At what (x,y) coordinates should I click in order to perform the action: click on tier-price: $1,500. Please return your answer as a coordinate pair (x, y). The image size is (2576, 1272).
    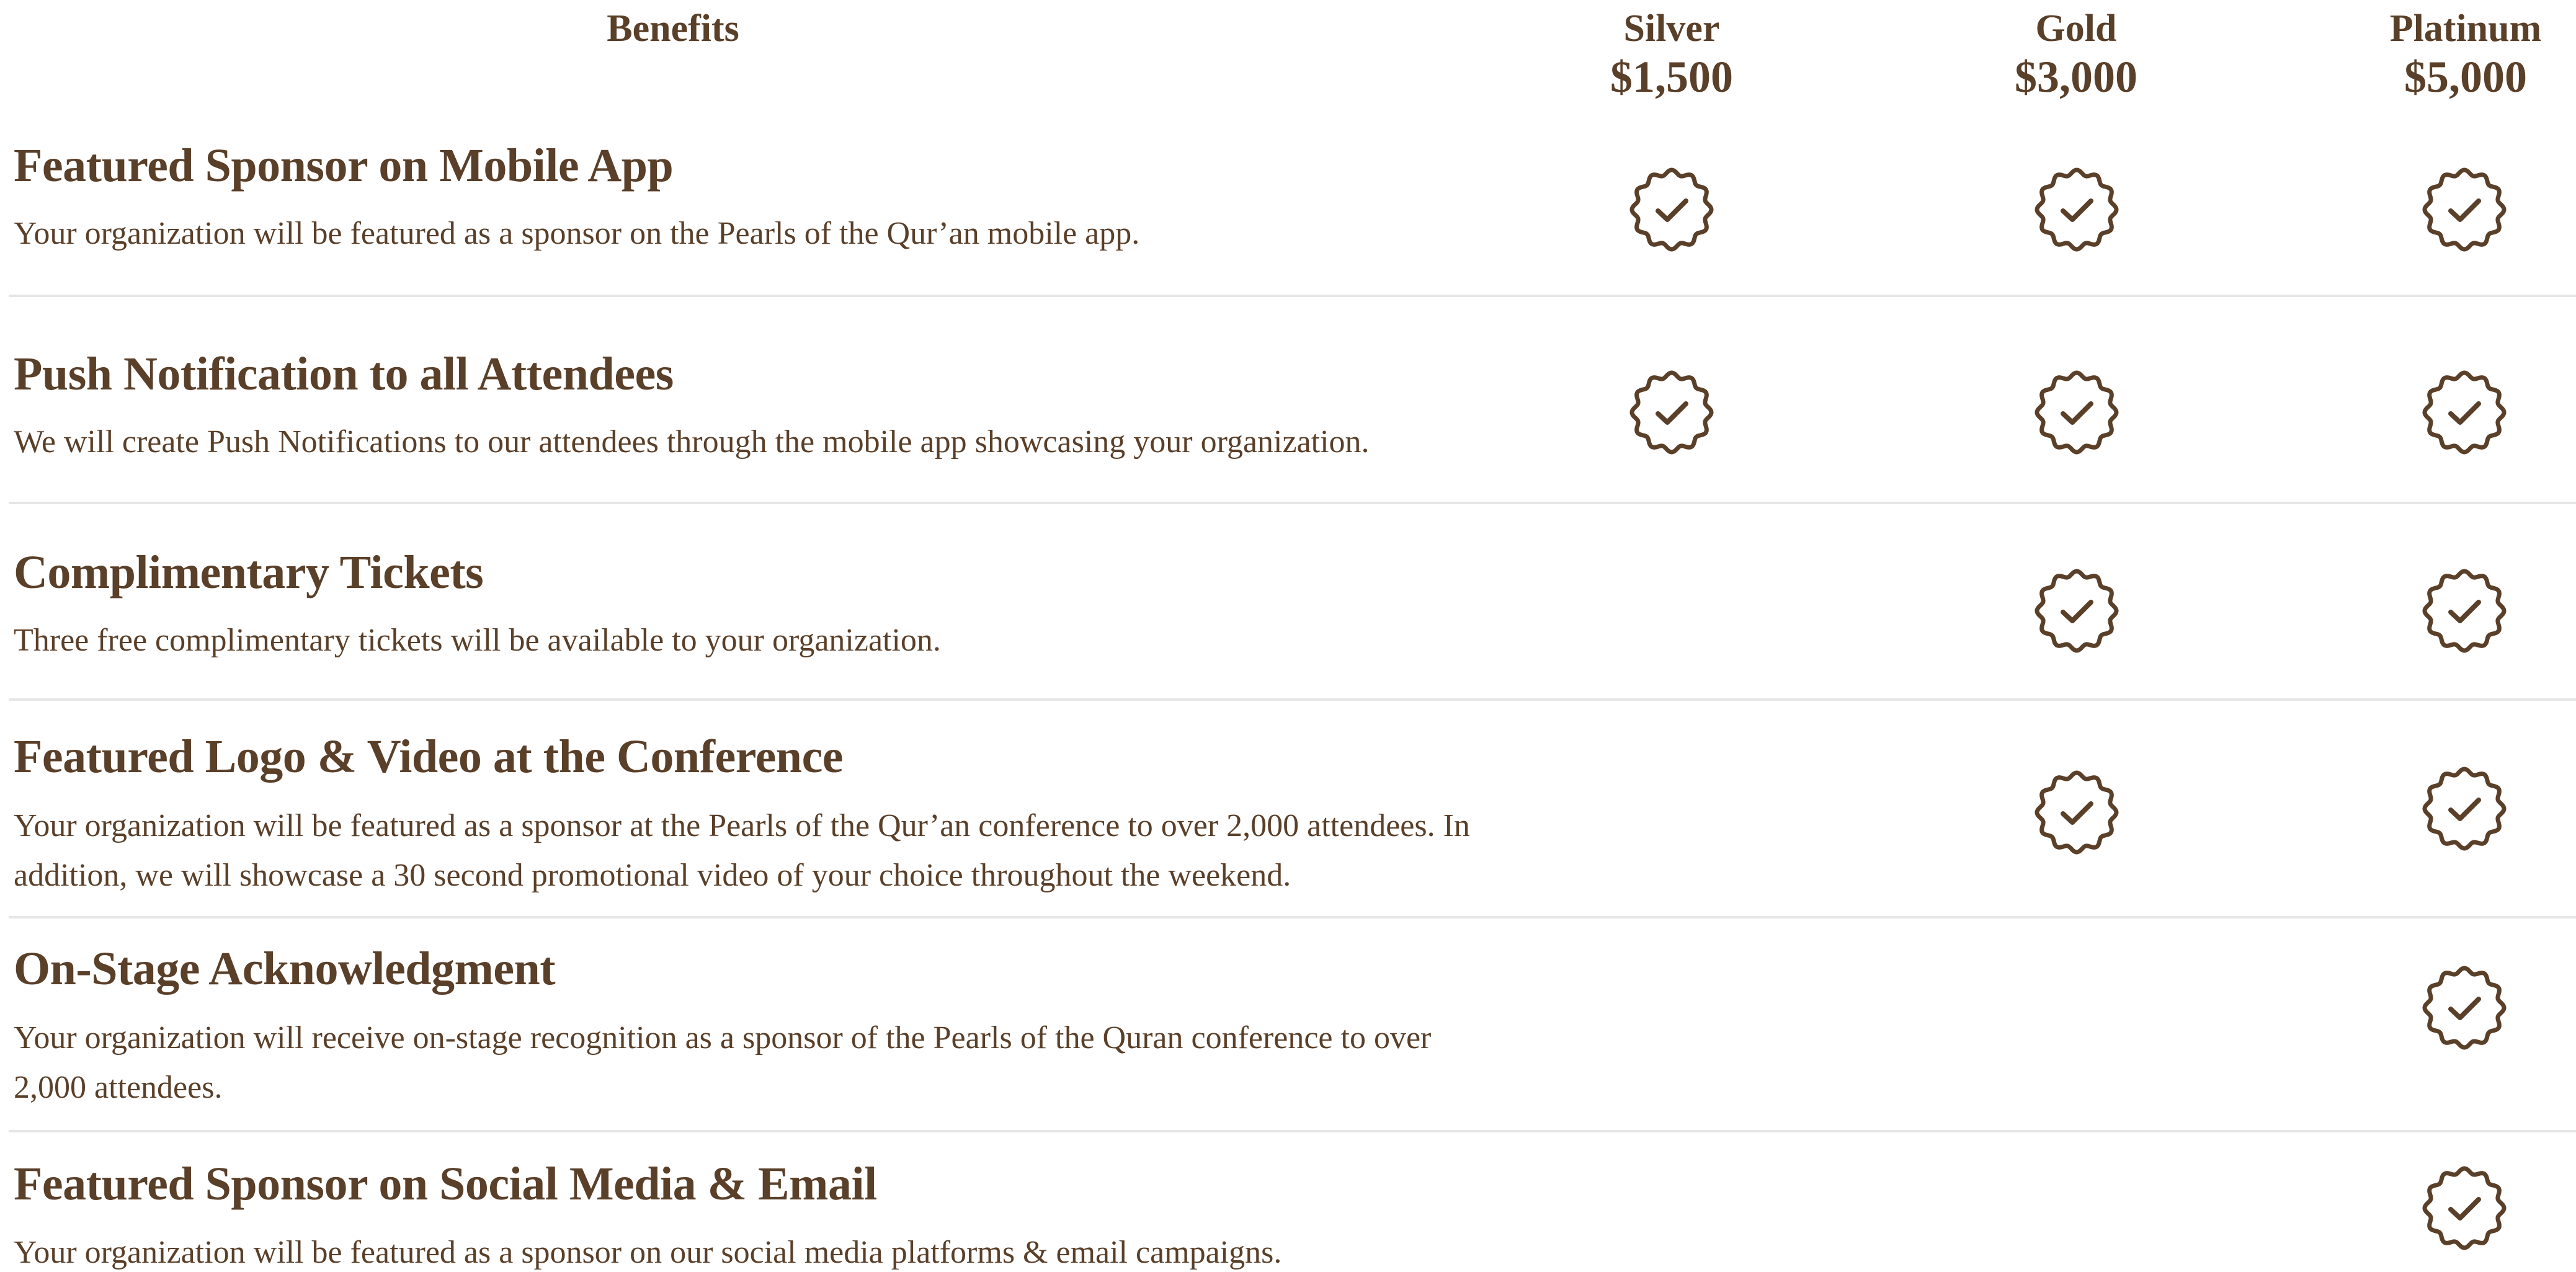
    Looking at the image, I should click on (1672, 77).